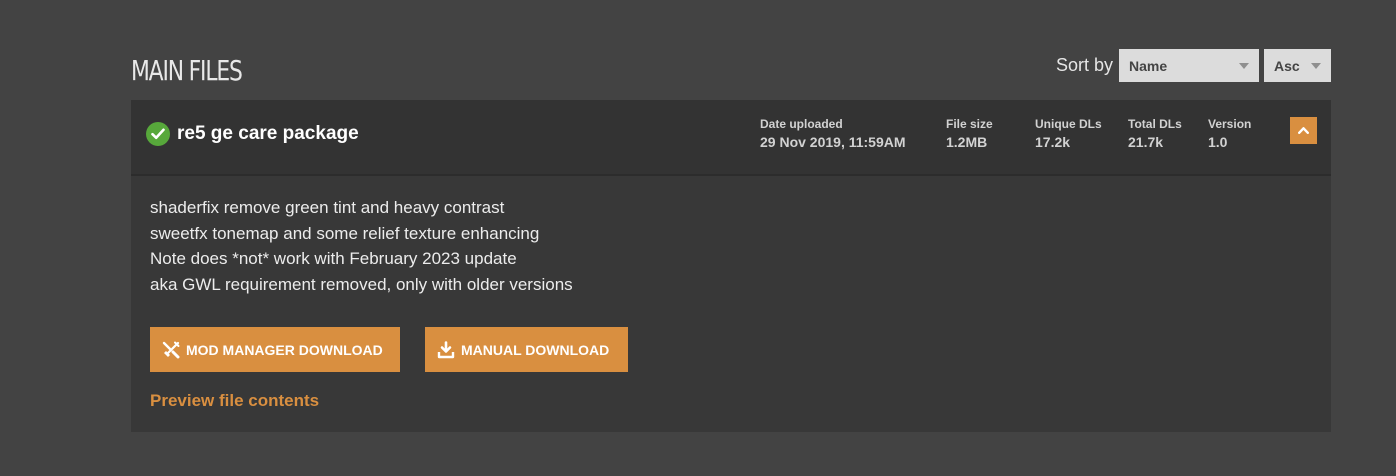 The height and width of the screenshot is (476, 1396). What do you see at coordinates (1146, 142) in the screenshot?
I see `stat-value: 21.7k` at bounding box center [1146, 142].